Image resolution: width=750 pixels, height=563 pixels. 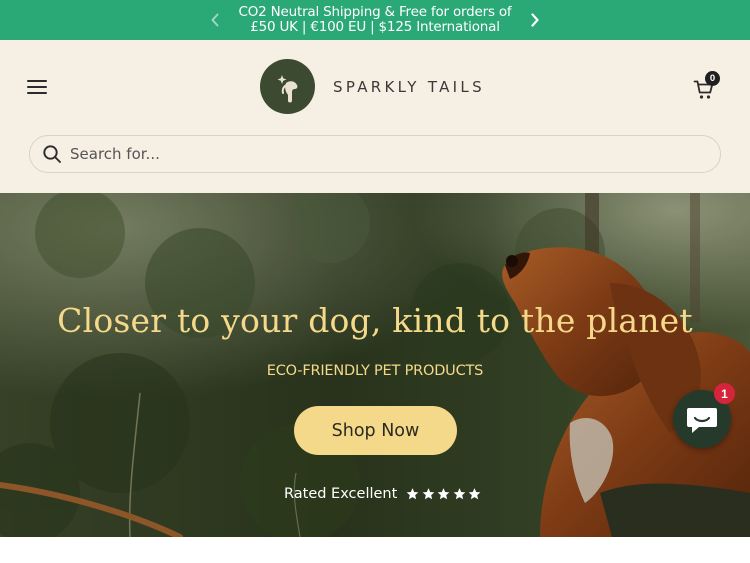 I want to click on hamburger-menu-icon, so click(x=37, y=81).